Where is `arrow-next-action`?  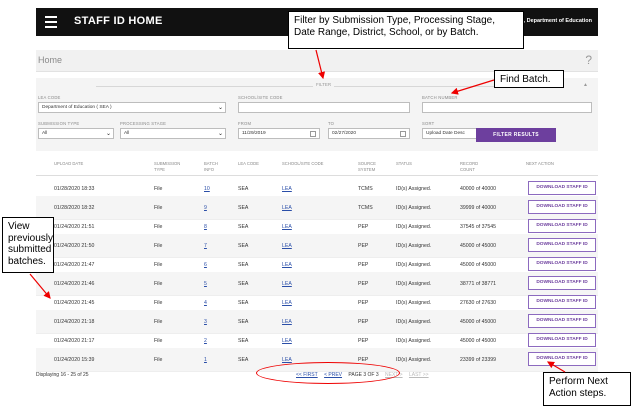
arrow-next-action is located at coordinates (556, 367).